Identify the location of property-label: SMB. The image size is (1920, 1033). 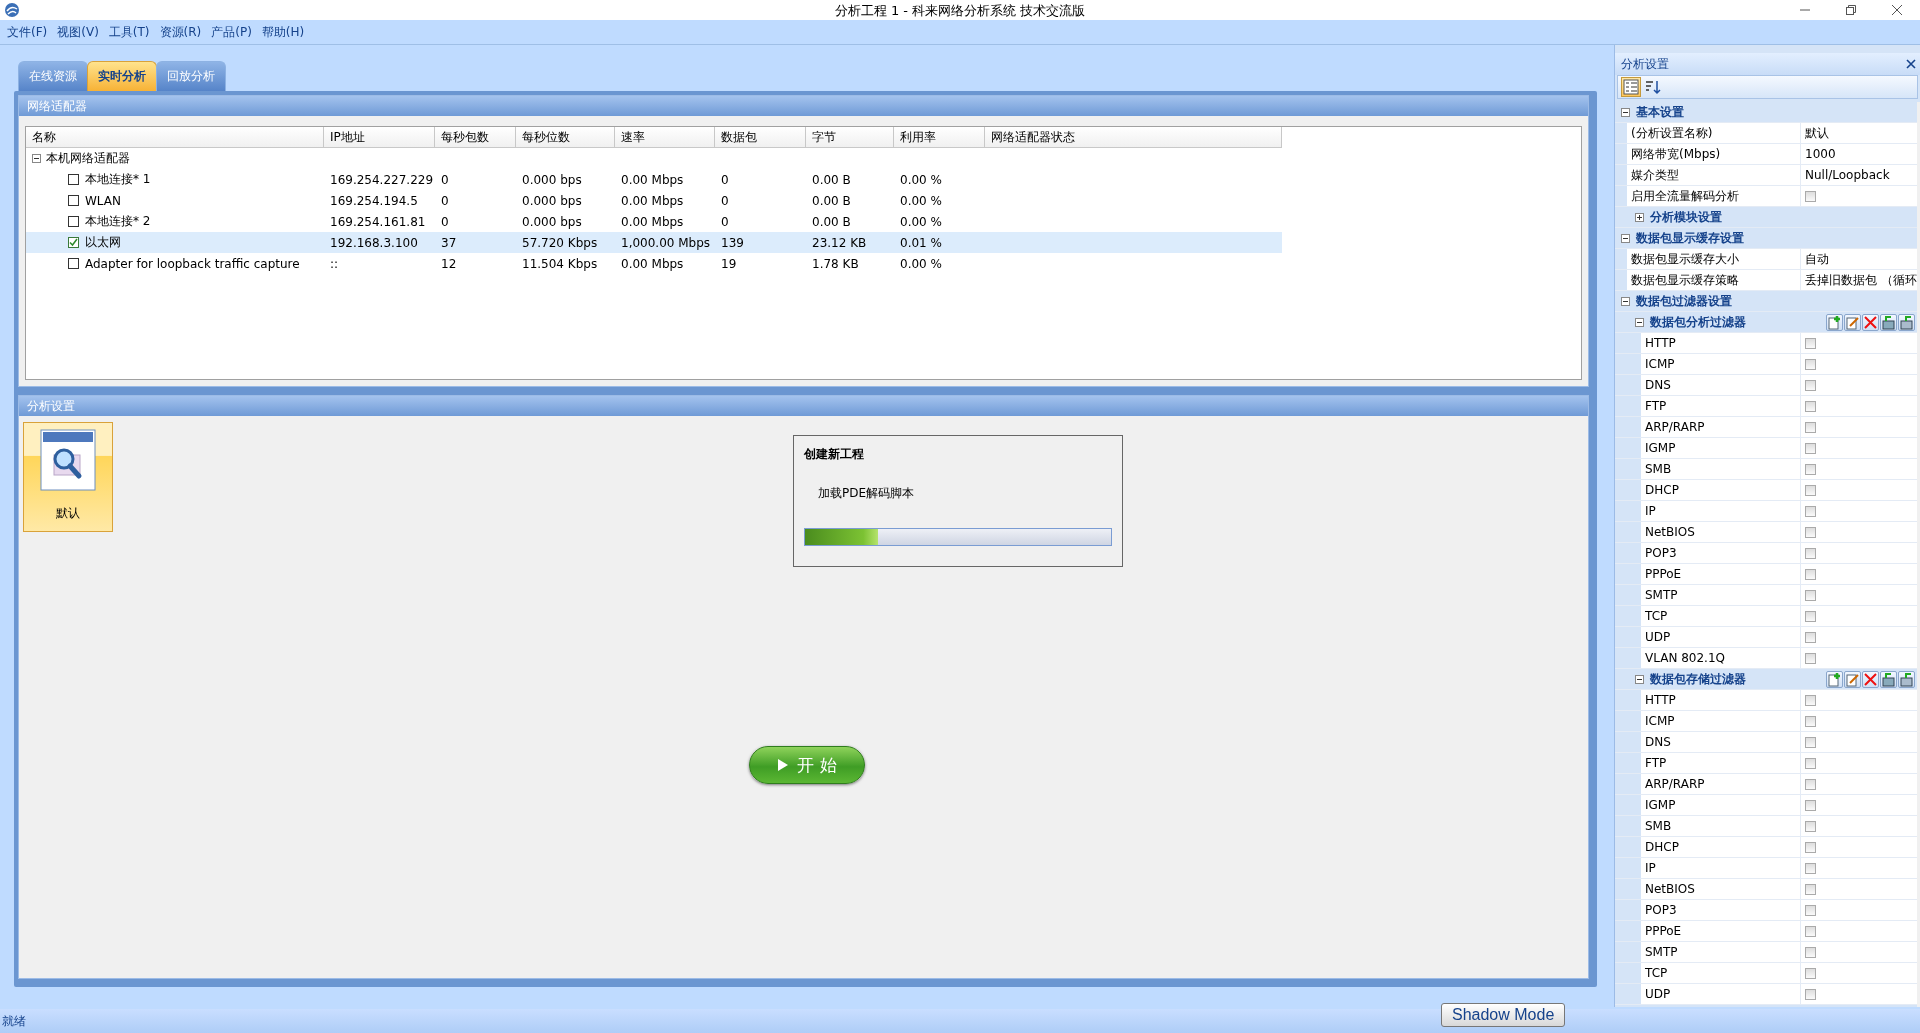
(1658, 469).